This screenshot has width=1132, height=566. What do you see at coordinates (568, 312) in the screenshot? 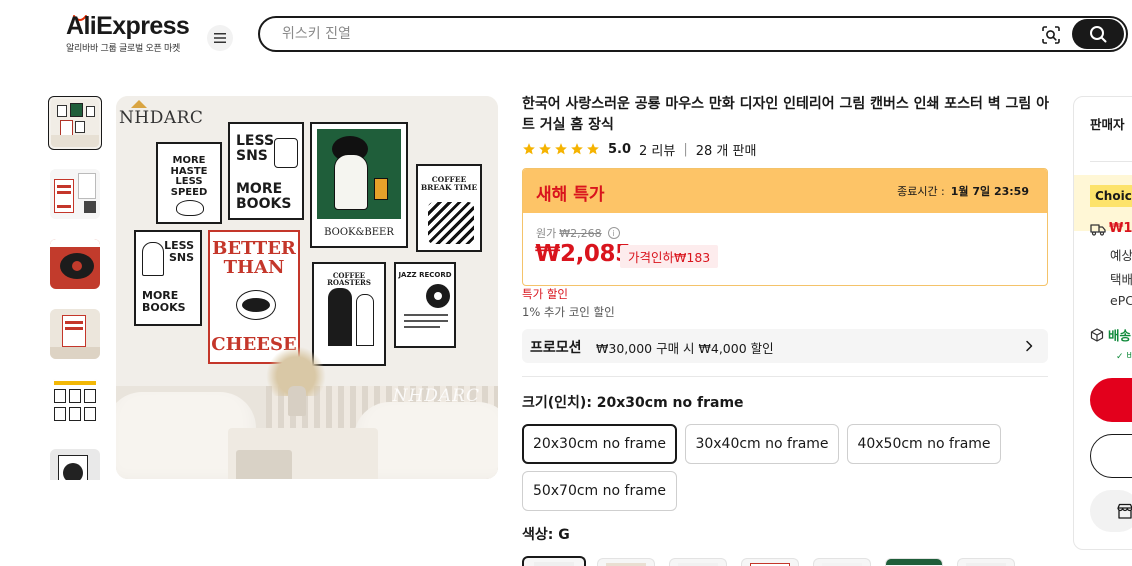
I see `coin-discount-label: 1% 추가 코인 할인` at bounding box center [568, 312].